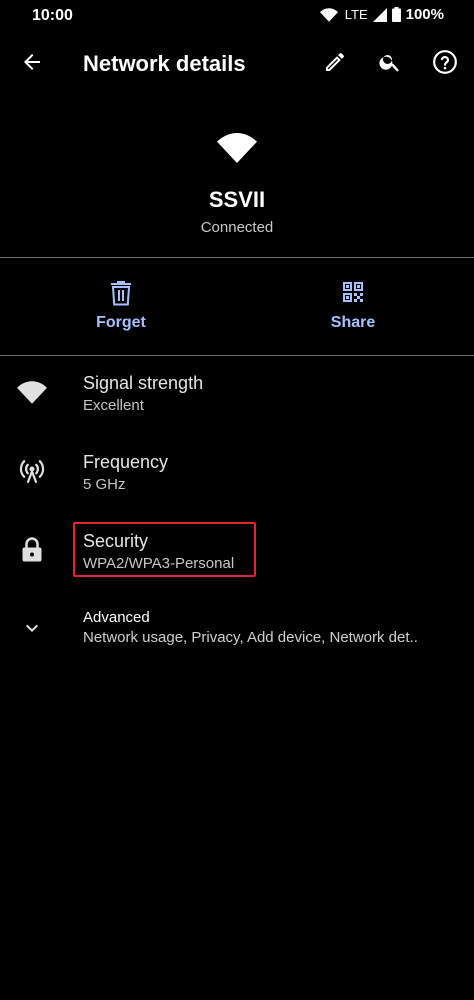 This screenshot has width=474, height=1000. Describe the element at coordinates (104, 484) in the screenshot. I see `row-value: 5 GHz` at that location.